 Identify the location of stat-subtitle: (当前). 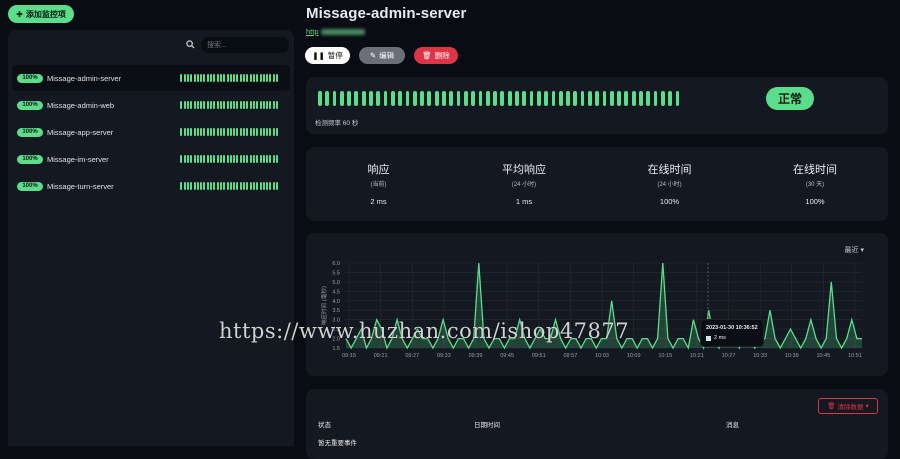
(378, 185).